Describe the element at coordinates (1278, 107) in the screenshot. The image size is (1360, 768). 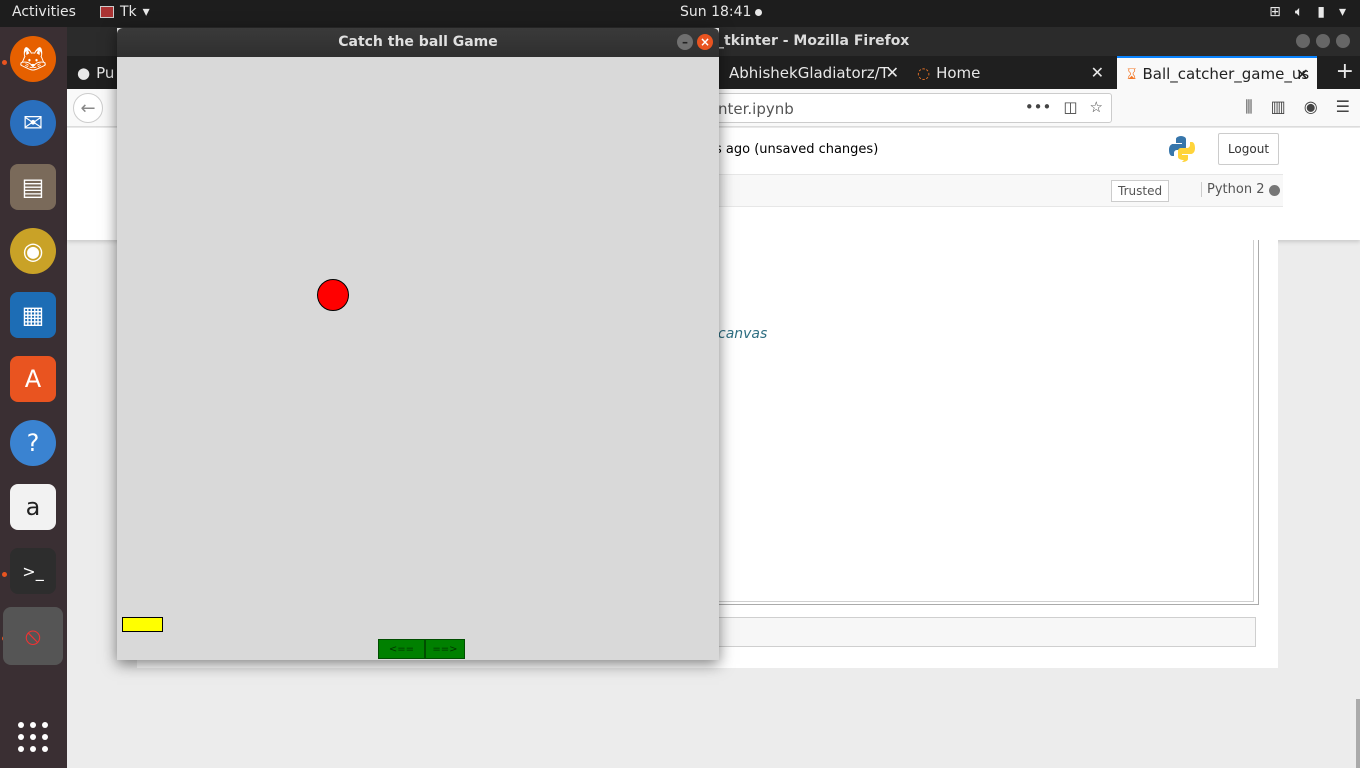
I see `sidebar-icon: ▥` at that location.